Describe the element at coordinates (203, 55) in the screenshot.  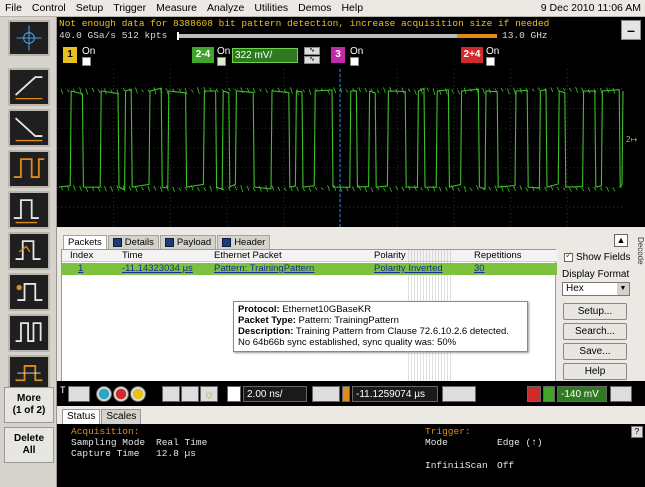
I see `channel-2-4-button: 2-4` at that location.